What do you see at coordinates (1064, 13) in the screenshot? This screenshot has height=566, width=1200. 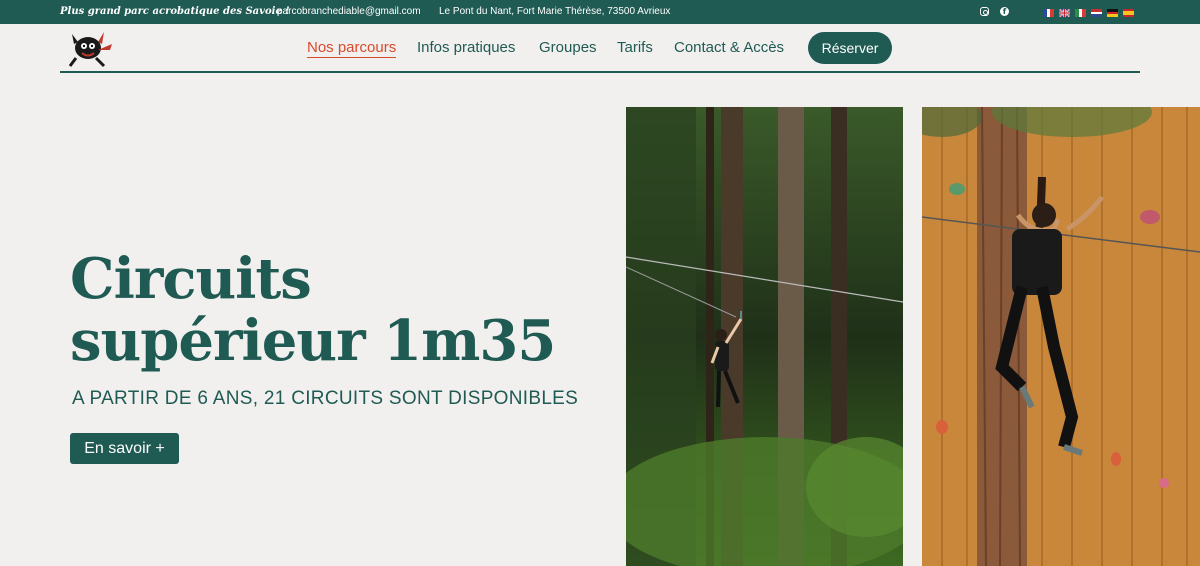 I see `flag-uk-icon` at bounding box center [1064, 13].